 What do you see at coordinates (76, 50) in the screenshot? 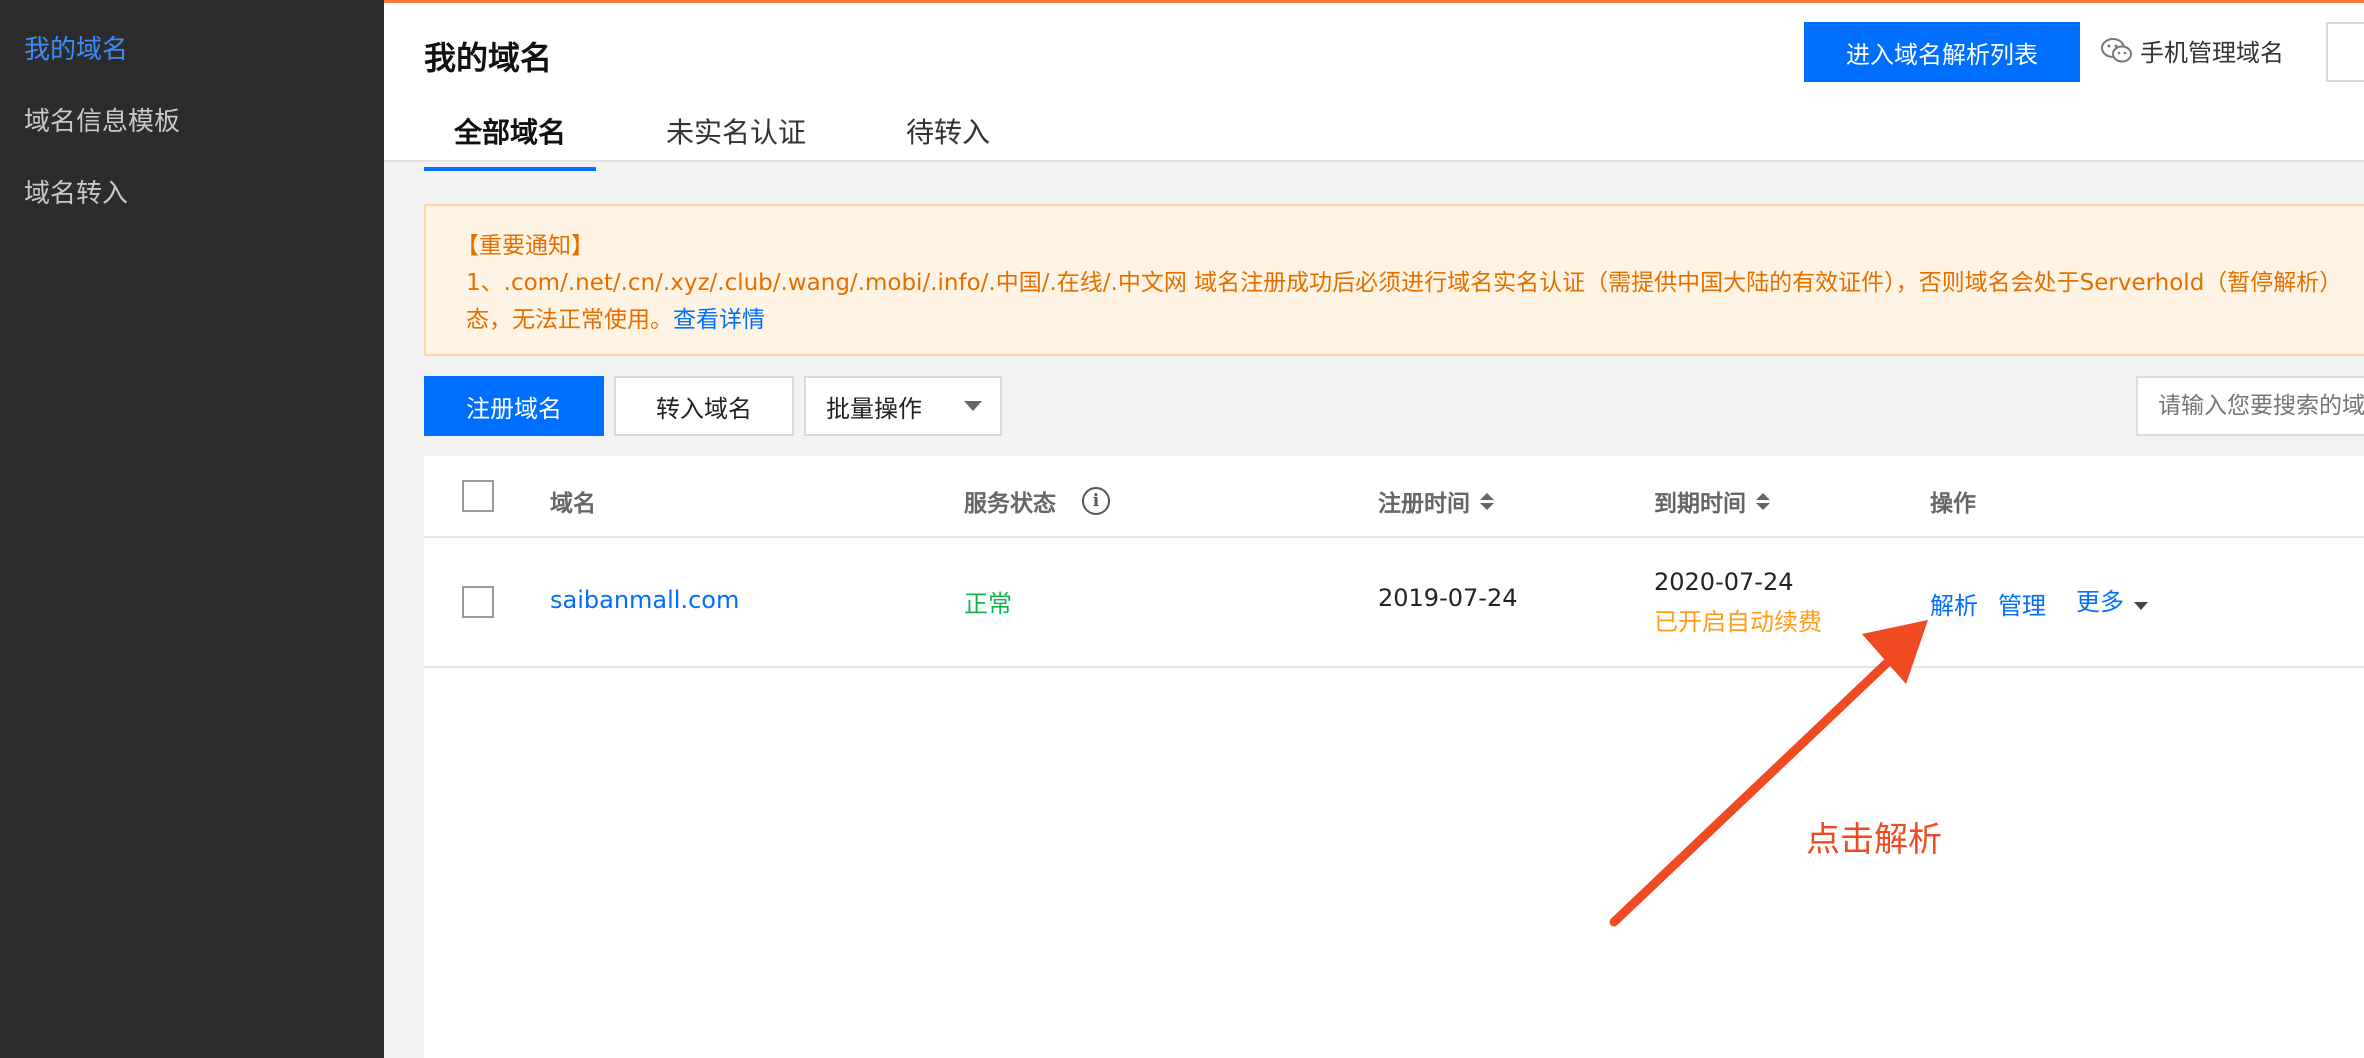
I see `sidebar-item-my-domains: 我的域名` at bounding box center [76, 50].